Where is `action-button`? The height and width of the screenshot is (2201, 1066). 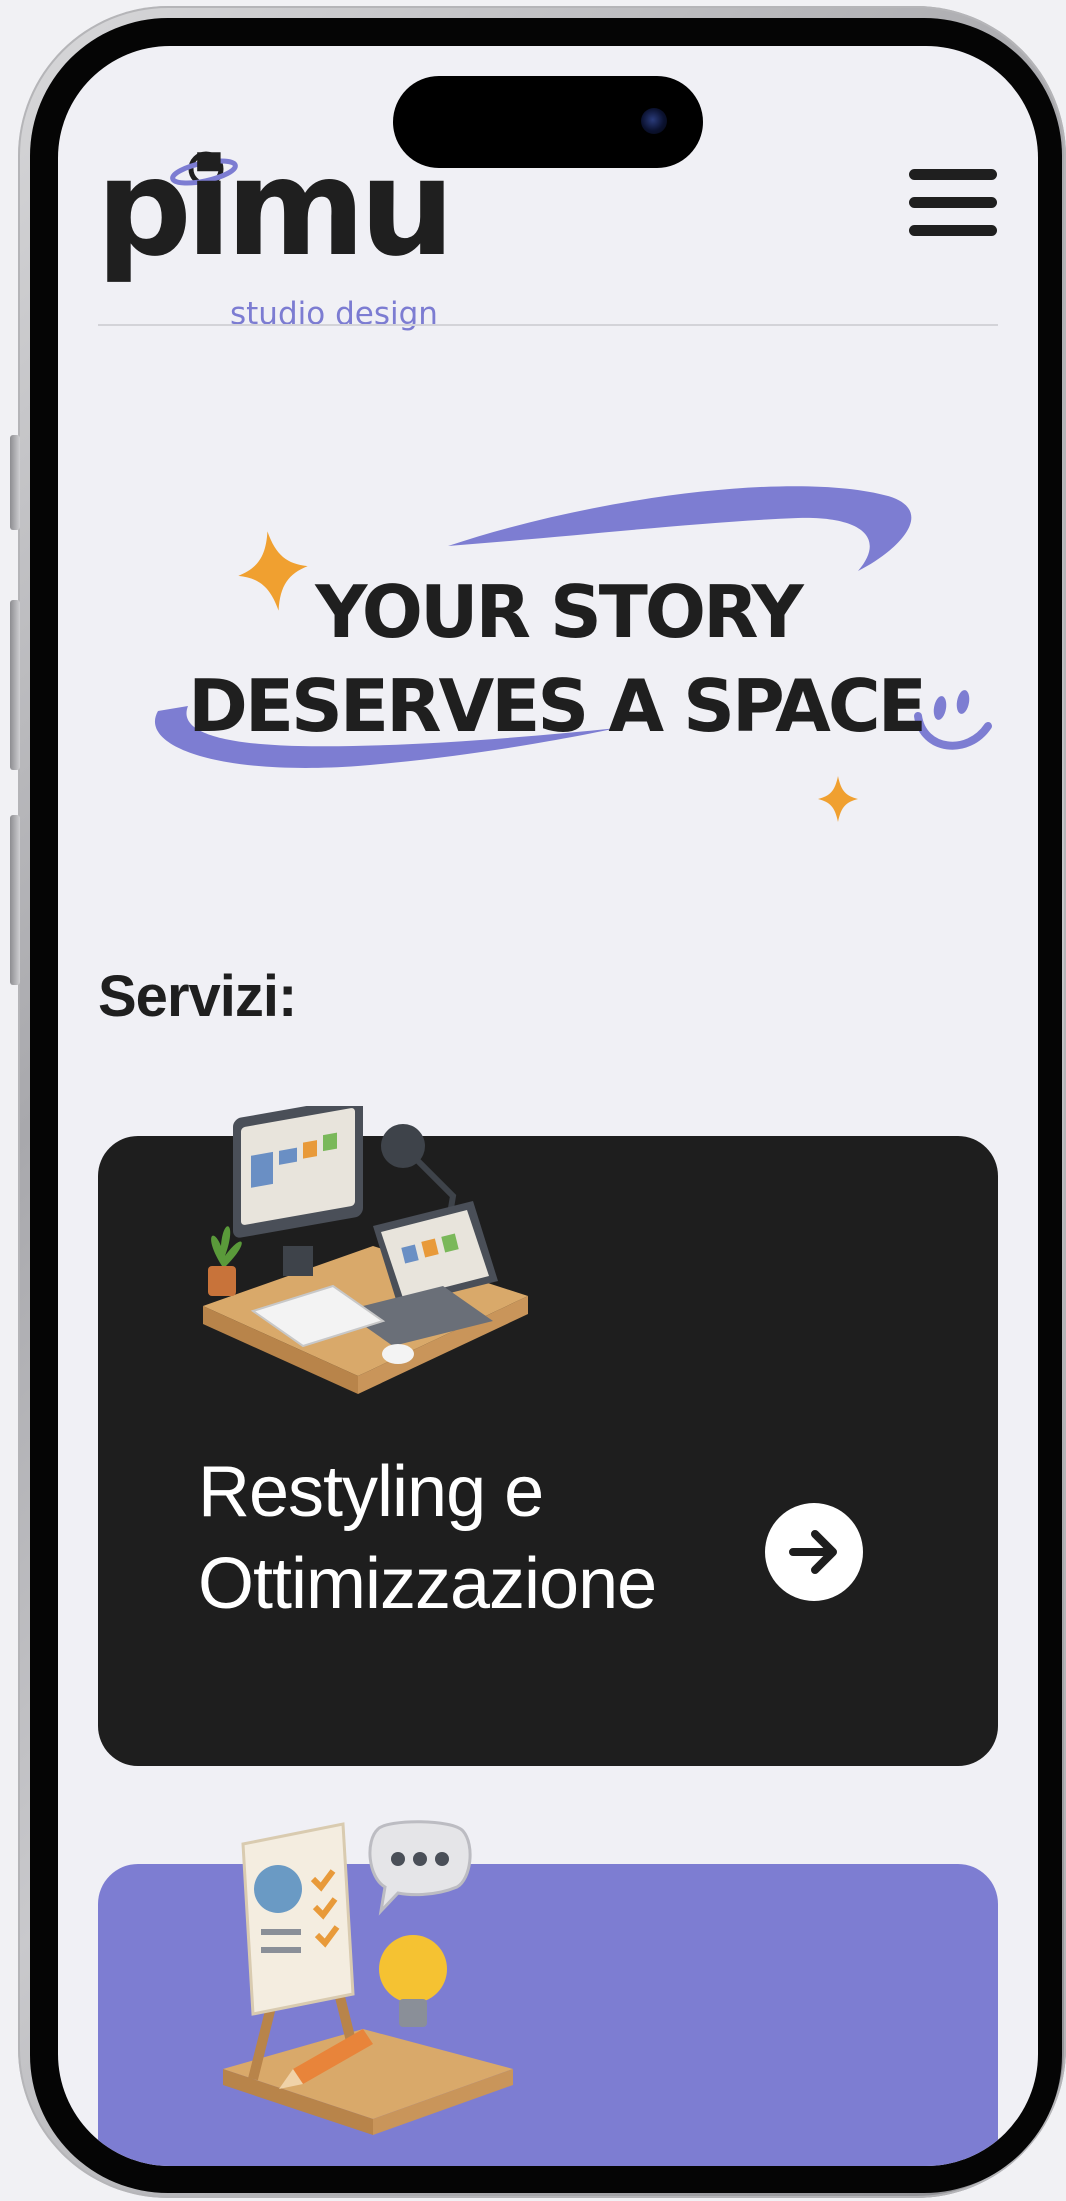
action-button is located at coordinates (15, 482).